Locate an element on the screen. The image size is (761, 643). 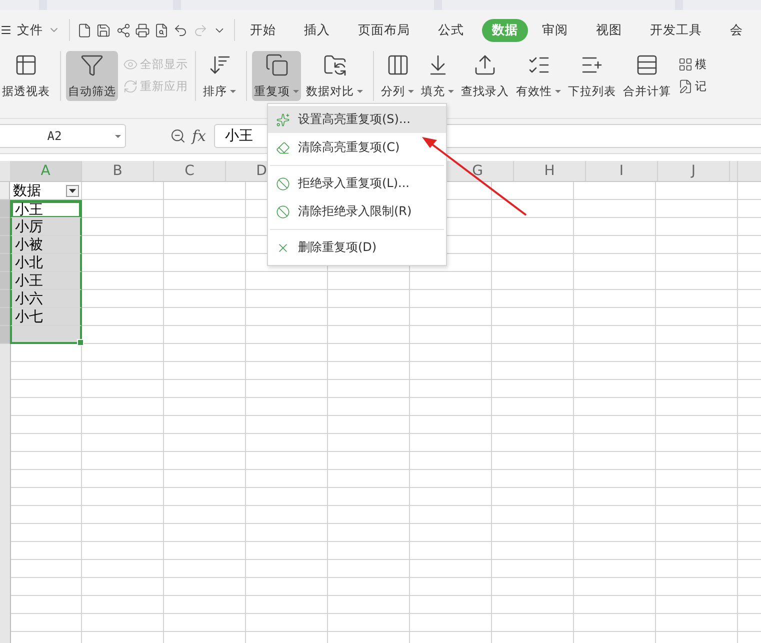
menu-icon is located at coordinates (6, 30).